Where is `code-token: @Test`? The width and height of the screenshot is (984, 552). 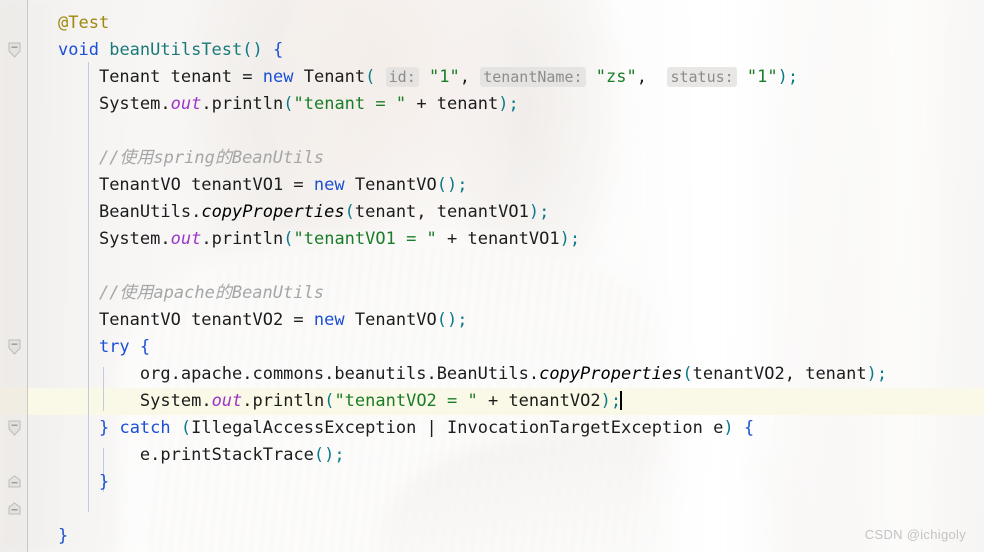 code-token: @Test is located at coordinates (84, 23).